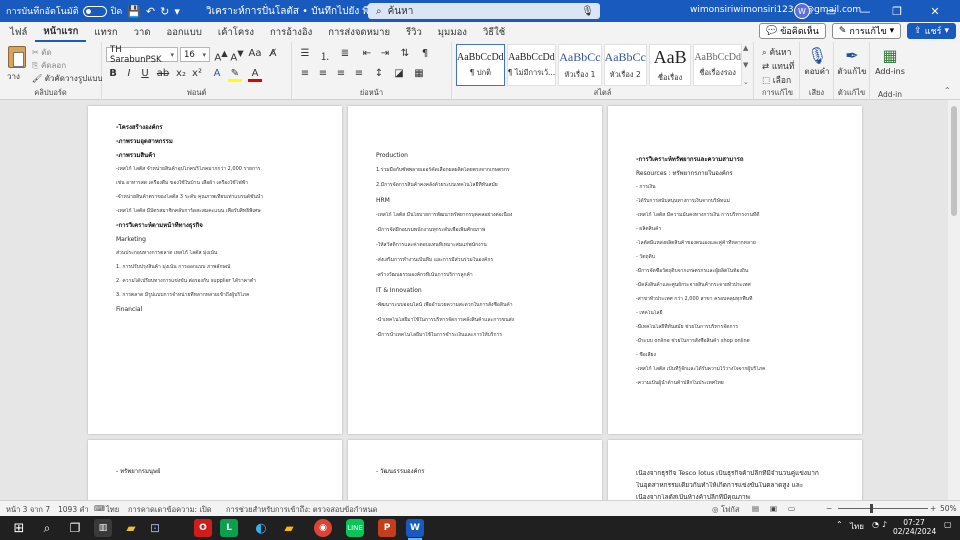 Image resolution: width=960 pixels, height=540 pixels. Describe the element at coordinates (871, 508) in the screenshot. I see `zoom-slider-thumb` at that location.